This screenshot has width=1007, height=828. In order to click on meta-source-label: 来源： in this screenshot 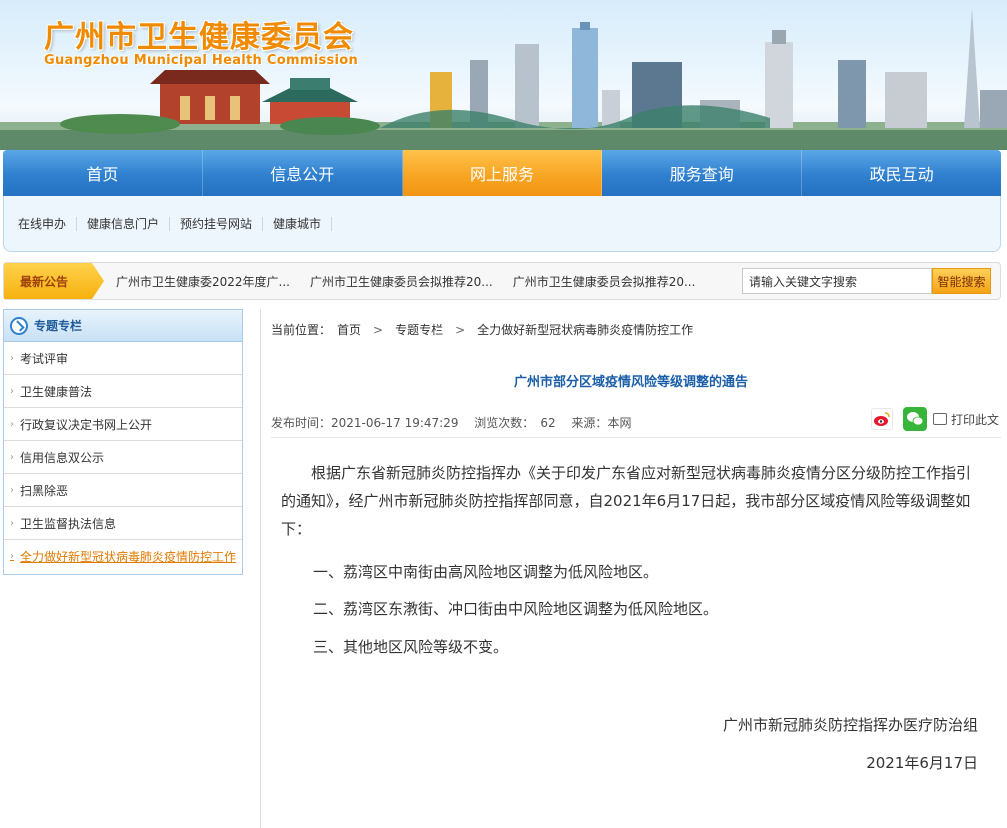, I will do `click(589, 423)`.